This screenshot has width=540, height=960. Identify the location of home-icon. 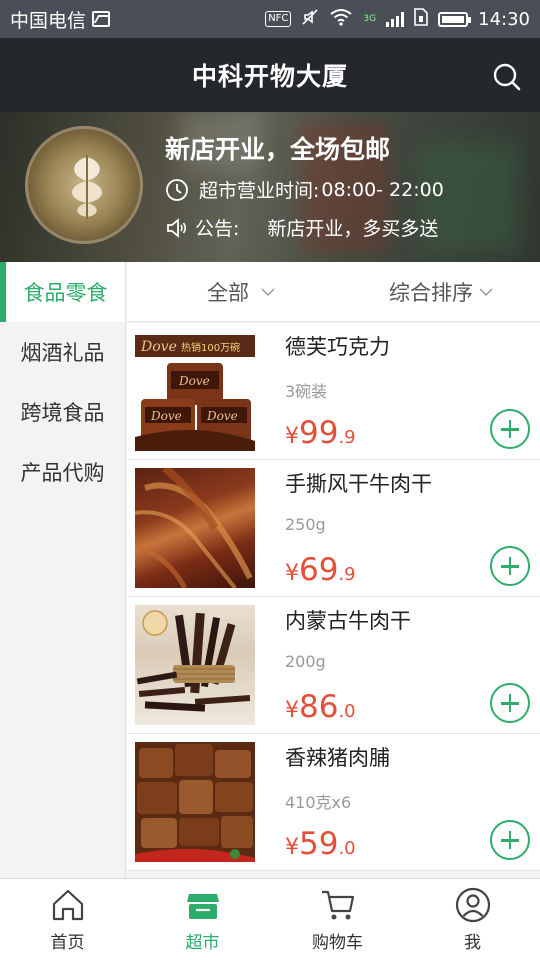
(67, 905).